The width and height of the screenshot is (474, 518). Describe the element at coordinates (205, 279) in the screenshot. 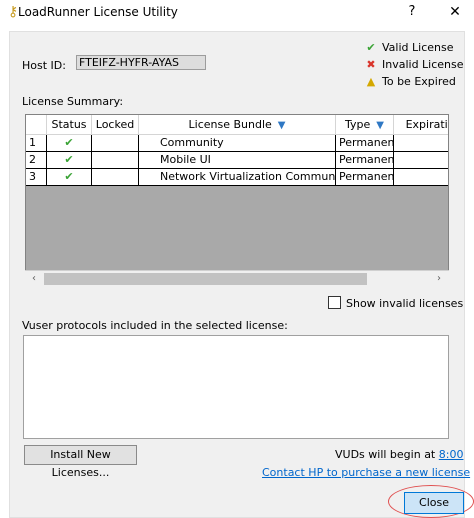

I see `scrollbar-thumb` at that location.